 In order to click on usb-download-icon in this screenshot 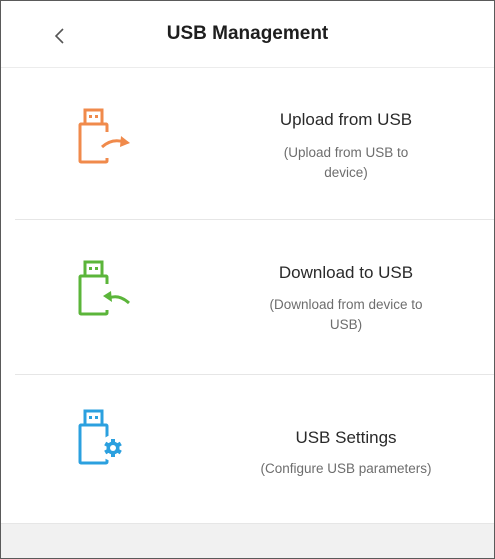, I will do `click(106, 288)`.